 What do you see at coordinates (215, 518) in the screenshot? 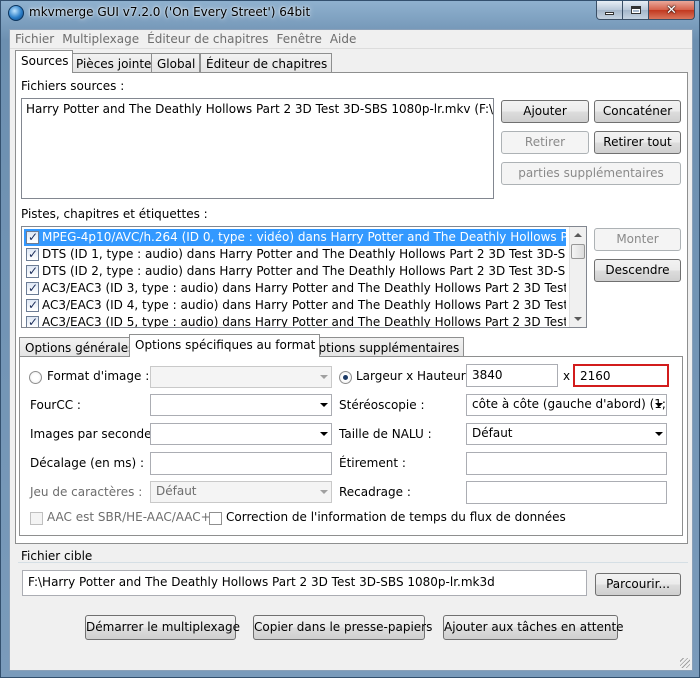
I see `timecode-fix-checkbox` at bounding box center [215, 518].